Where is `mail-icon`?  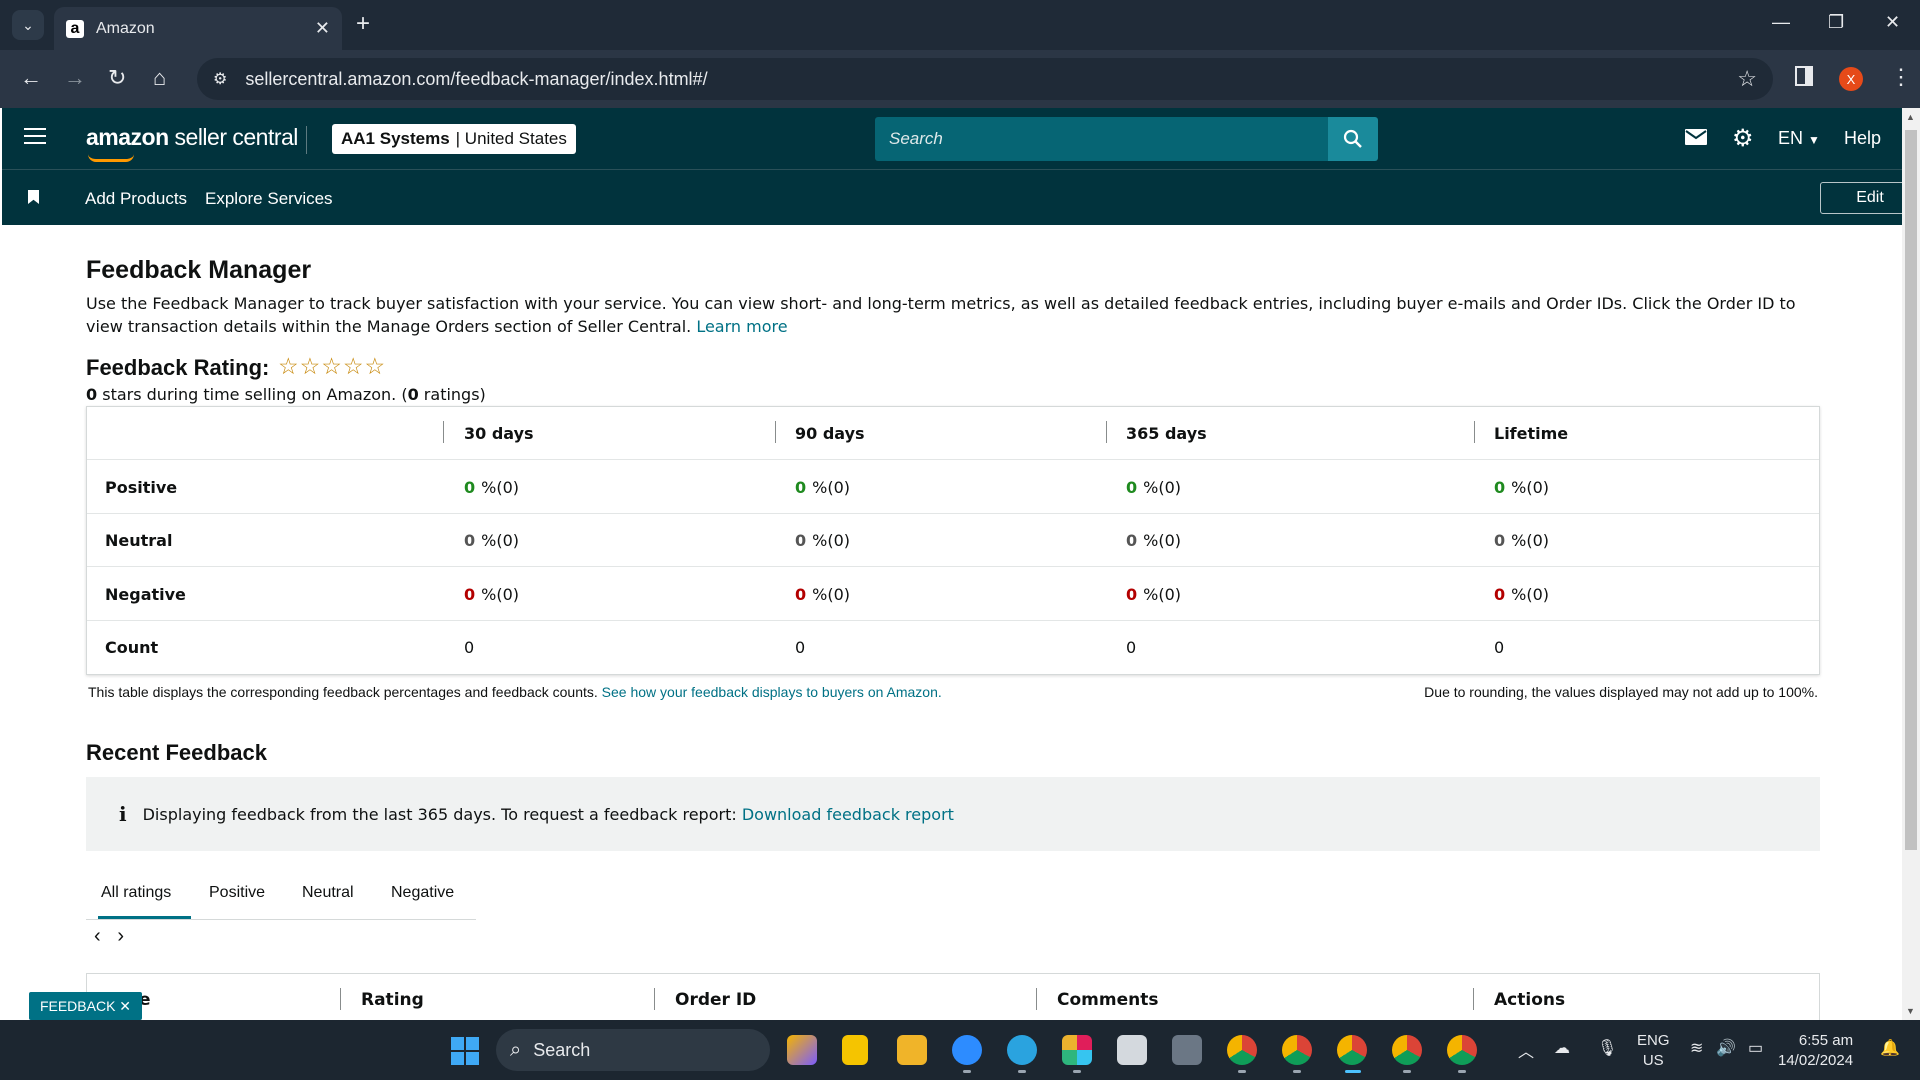
mail-icon is located at coordinates (1696, 139).